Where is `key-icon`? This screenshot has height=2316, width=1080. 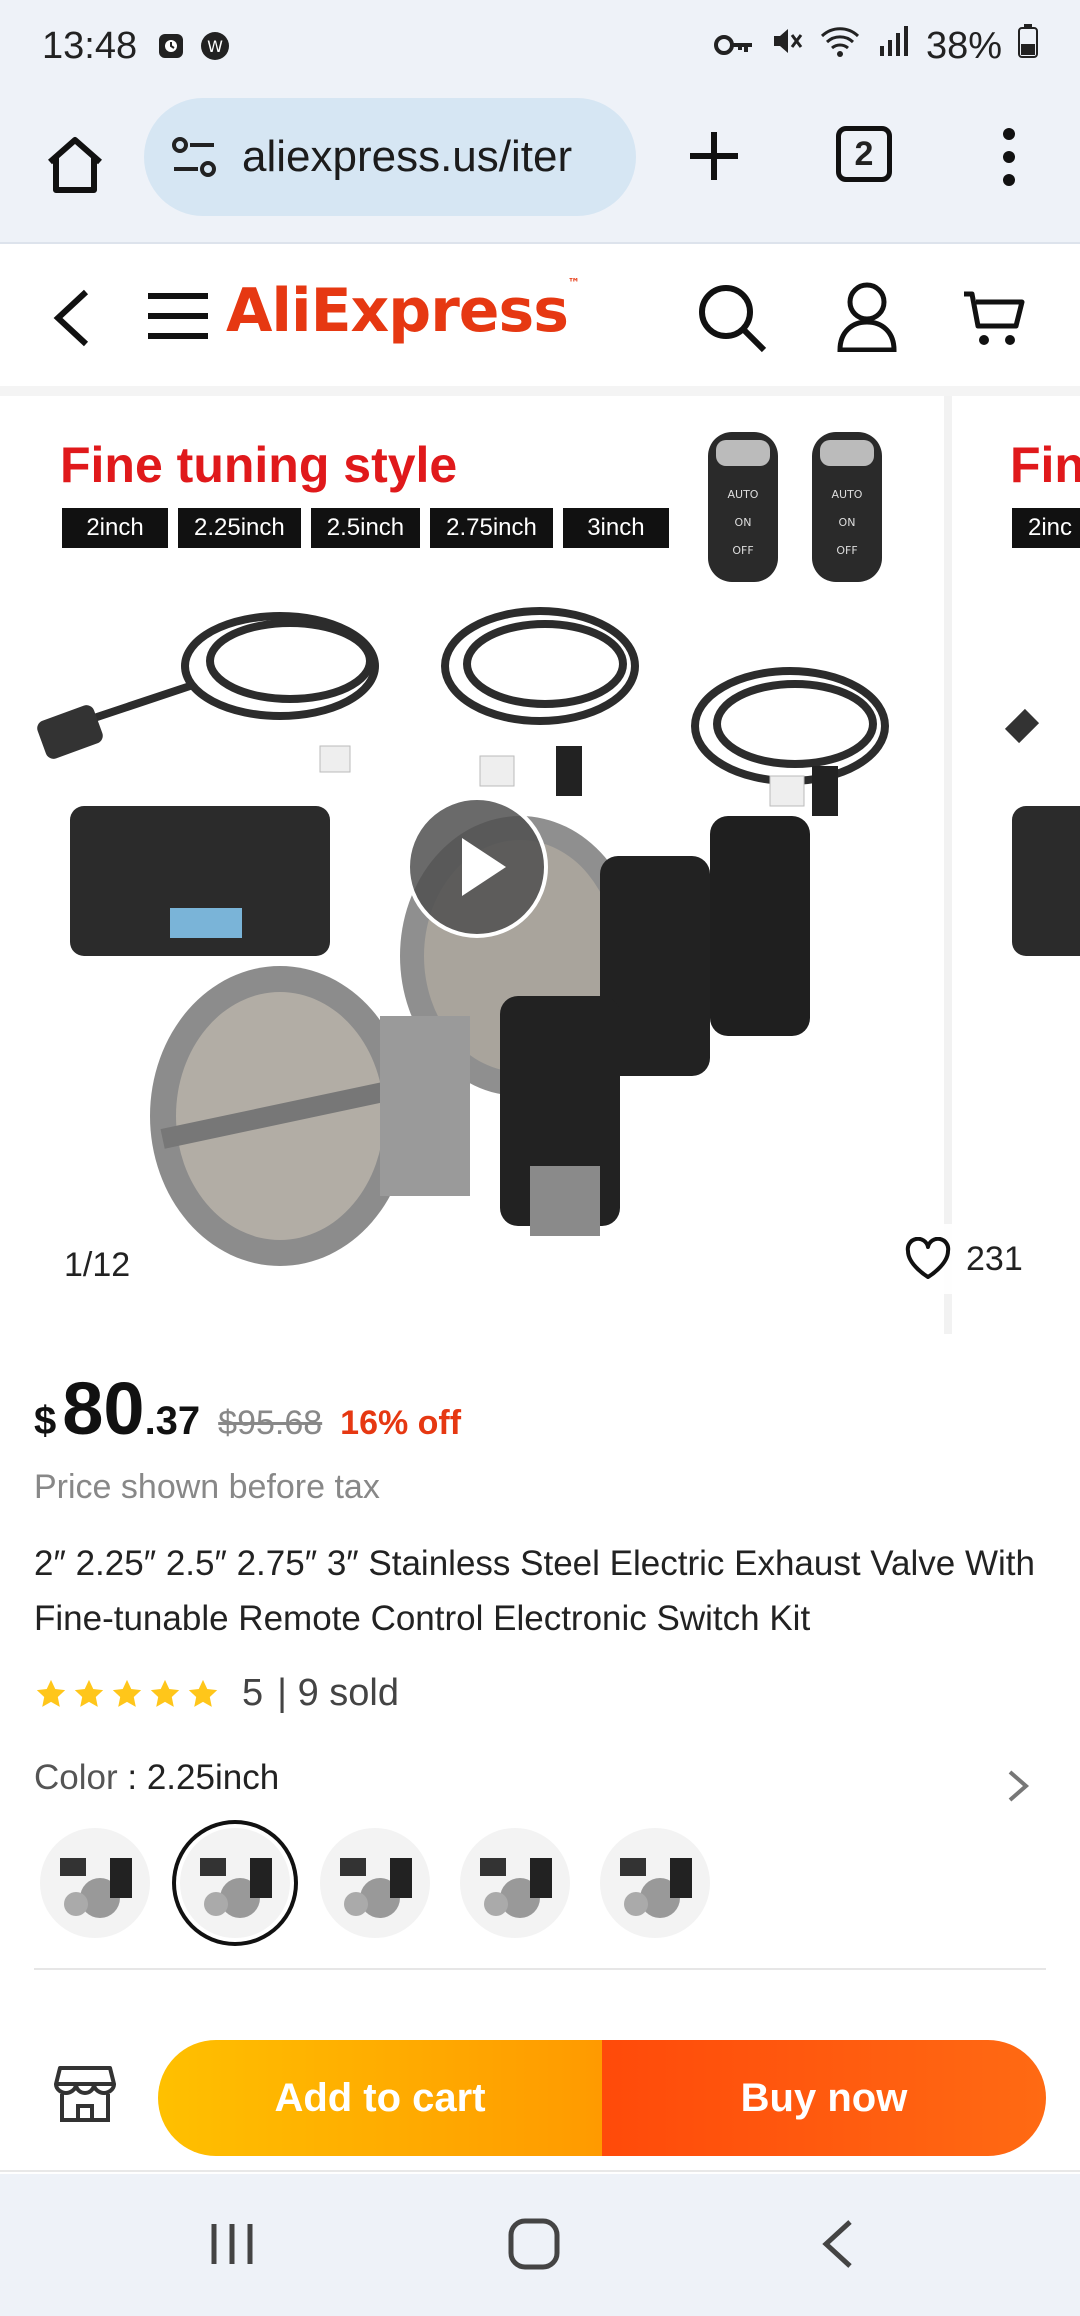 key-icon is located at coordinates (733, 46).